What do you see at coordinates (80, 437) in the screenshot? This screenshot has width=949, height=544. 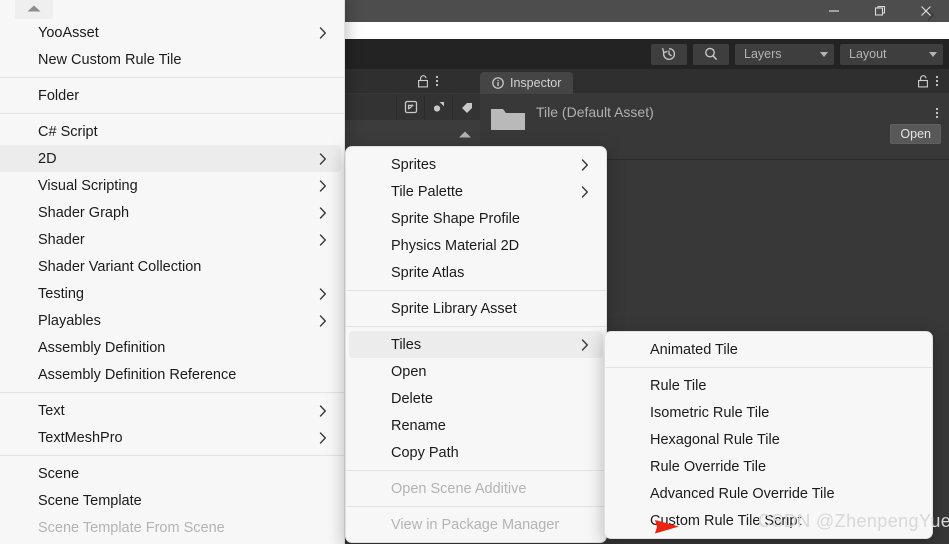 I see `menu-item-label: TextMeshPro` at bounding box center [80, 437].